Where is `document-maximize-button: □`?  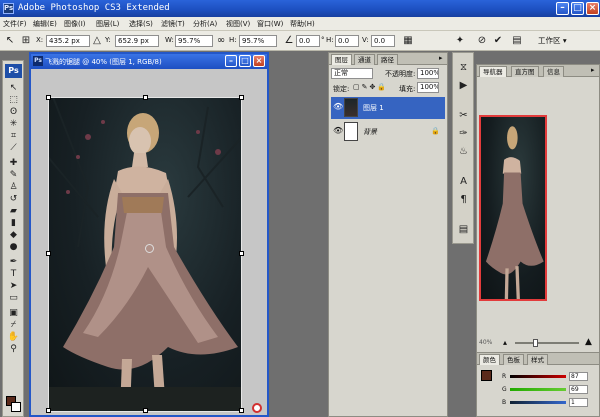
document-maximize-button: □ is located at coordinates (245, 61).